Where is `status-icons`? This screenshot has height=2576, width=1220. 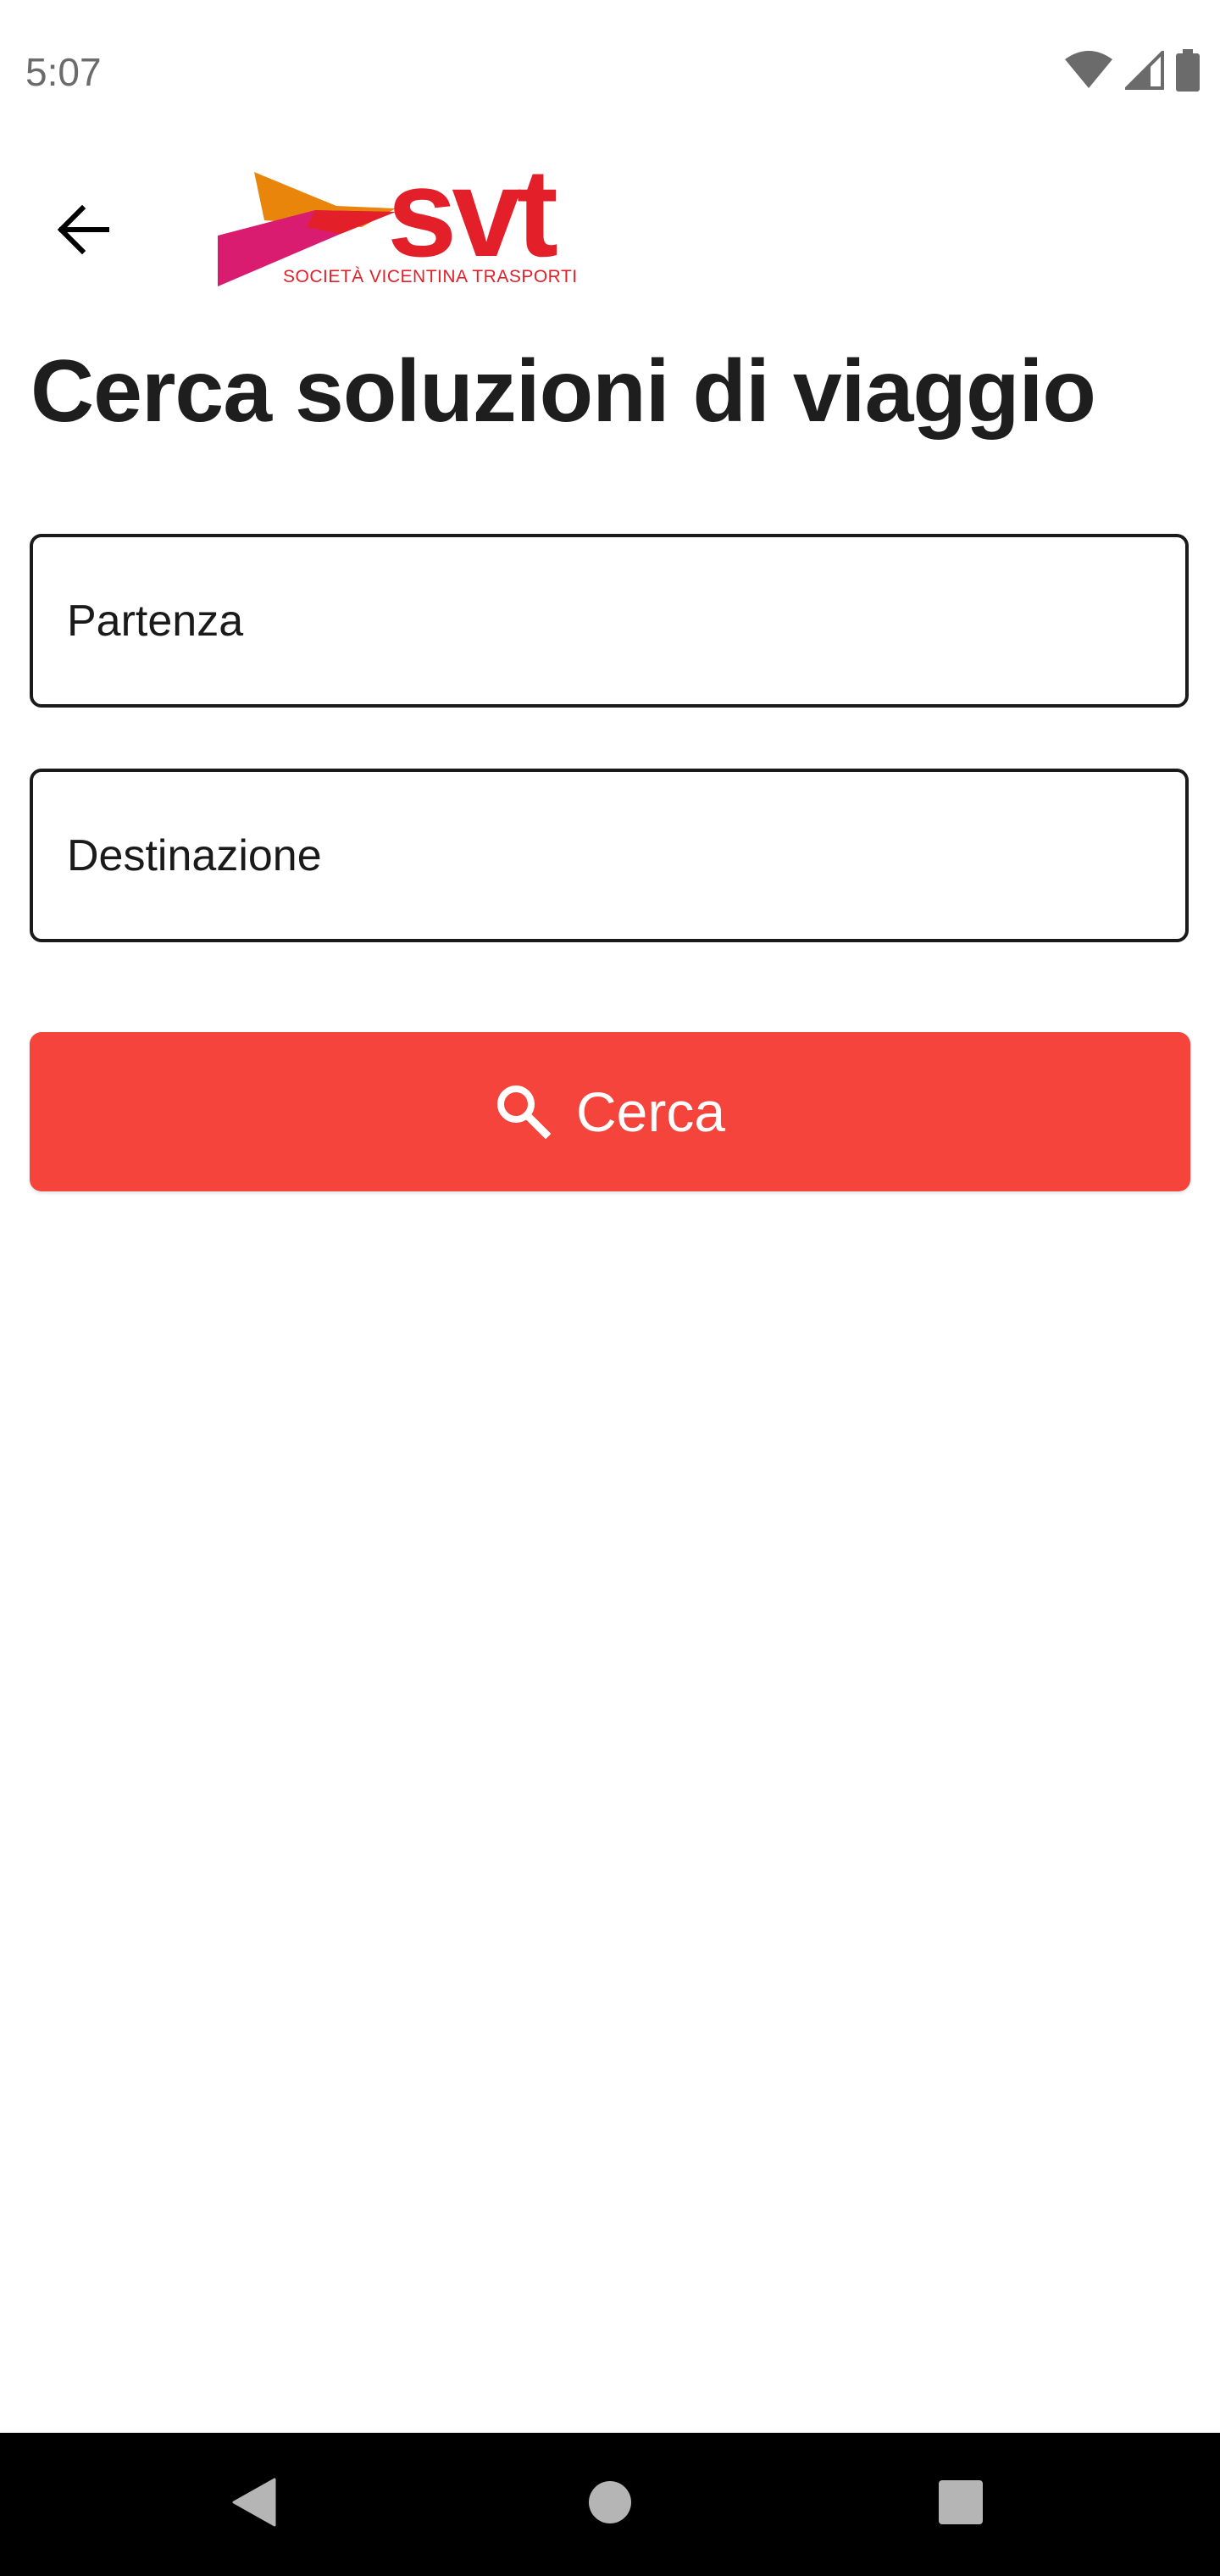 status-icons is located at coordinates (1132, 72).